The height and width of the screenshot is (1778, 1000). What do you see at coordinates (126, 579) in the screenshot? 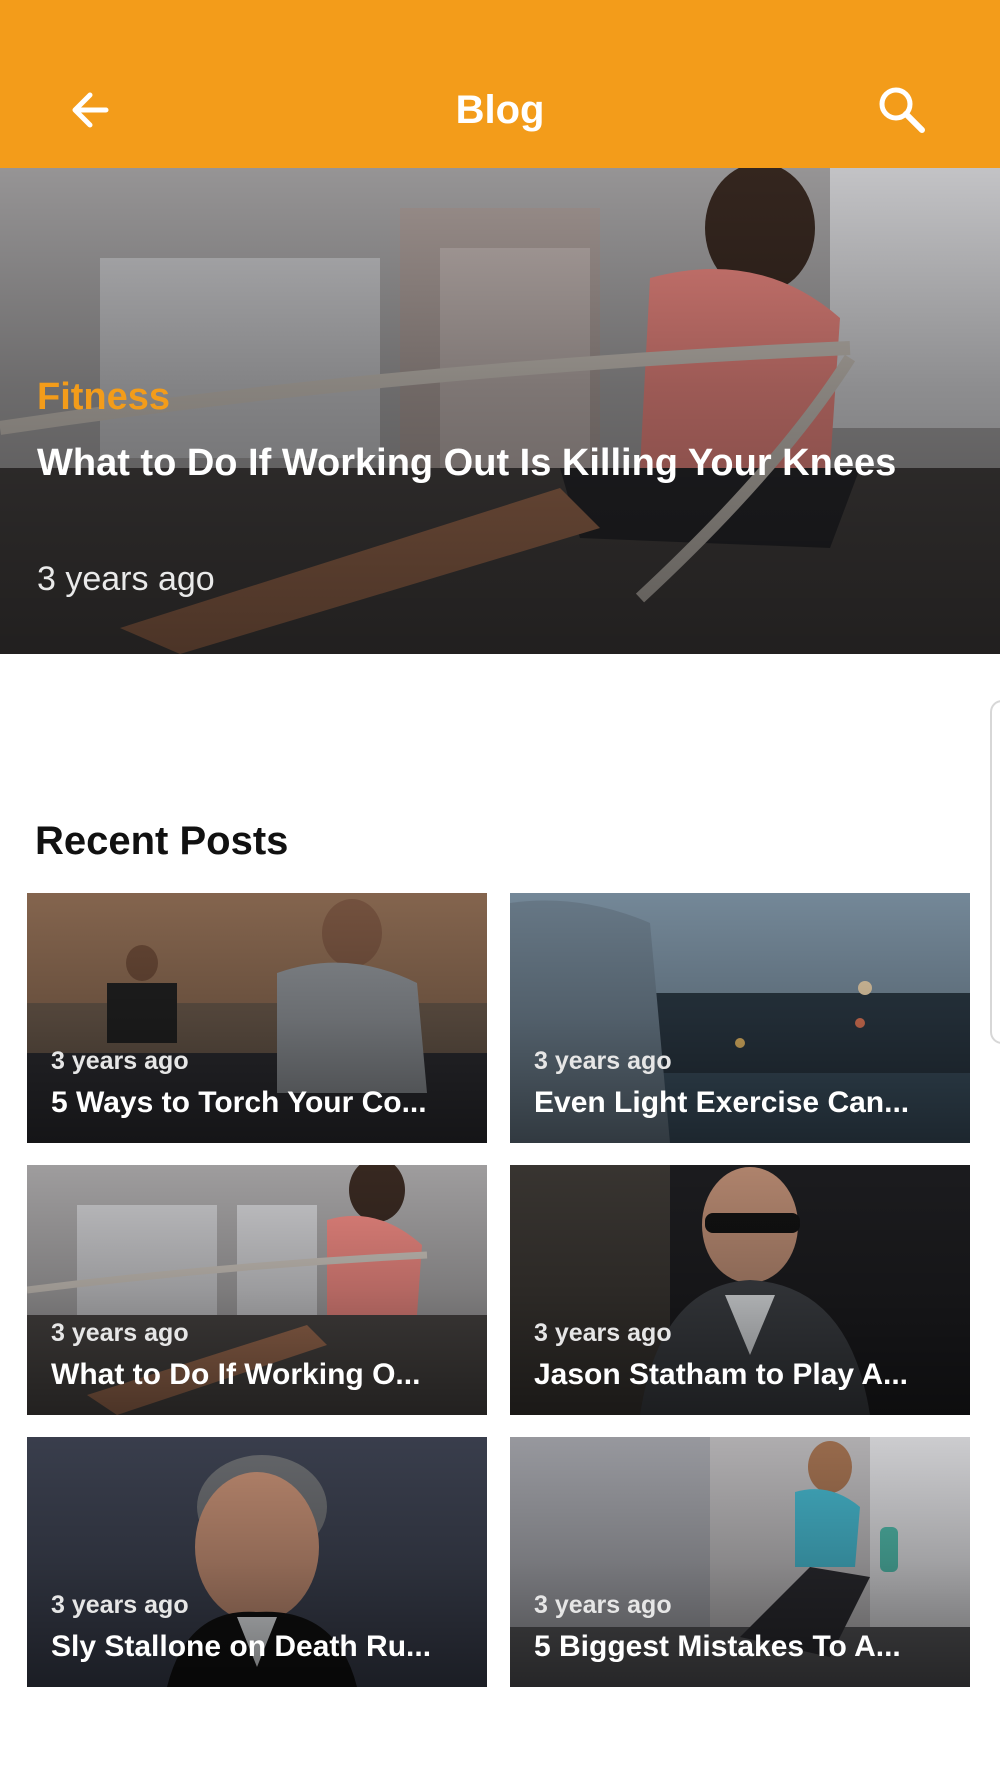
I see `featured-timestamp: 3 years ago` at bounding box center [126, 579].